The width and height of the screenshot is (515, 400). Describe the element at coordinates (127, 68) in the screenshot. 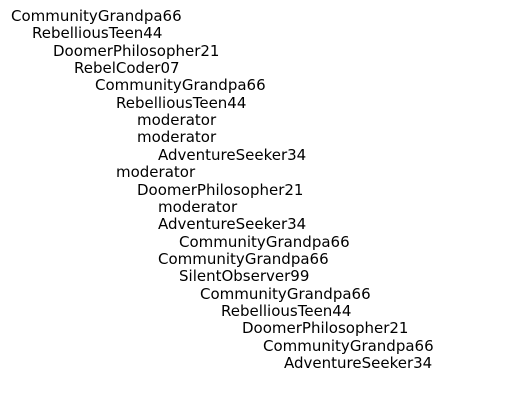

I see `thread-username: RebelCoder07` at that location.